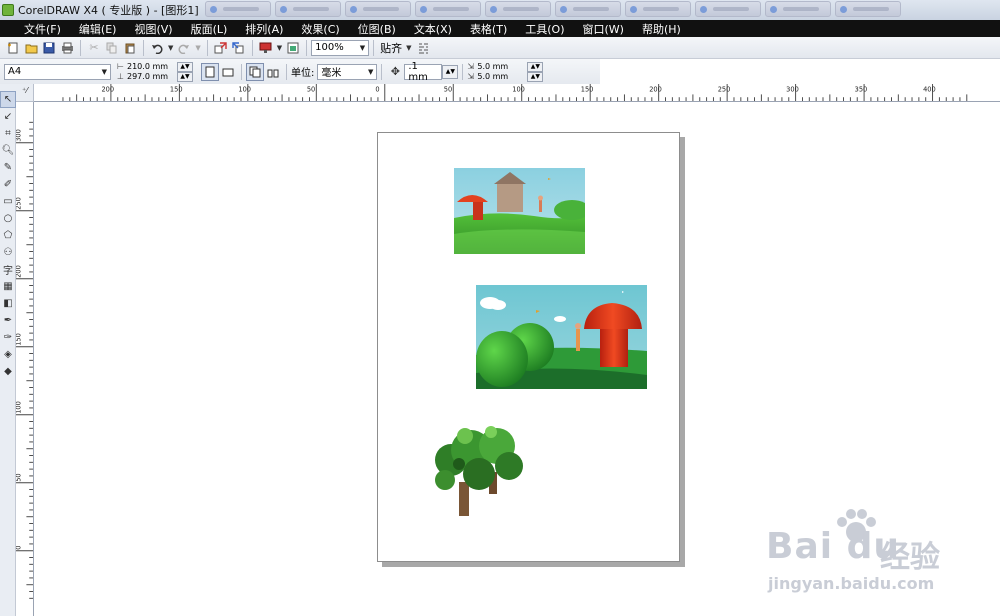  Describe the element at coordinates (273, 72) in the screenshot. I see `current-page-button` at that location.